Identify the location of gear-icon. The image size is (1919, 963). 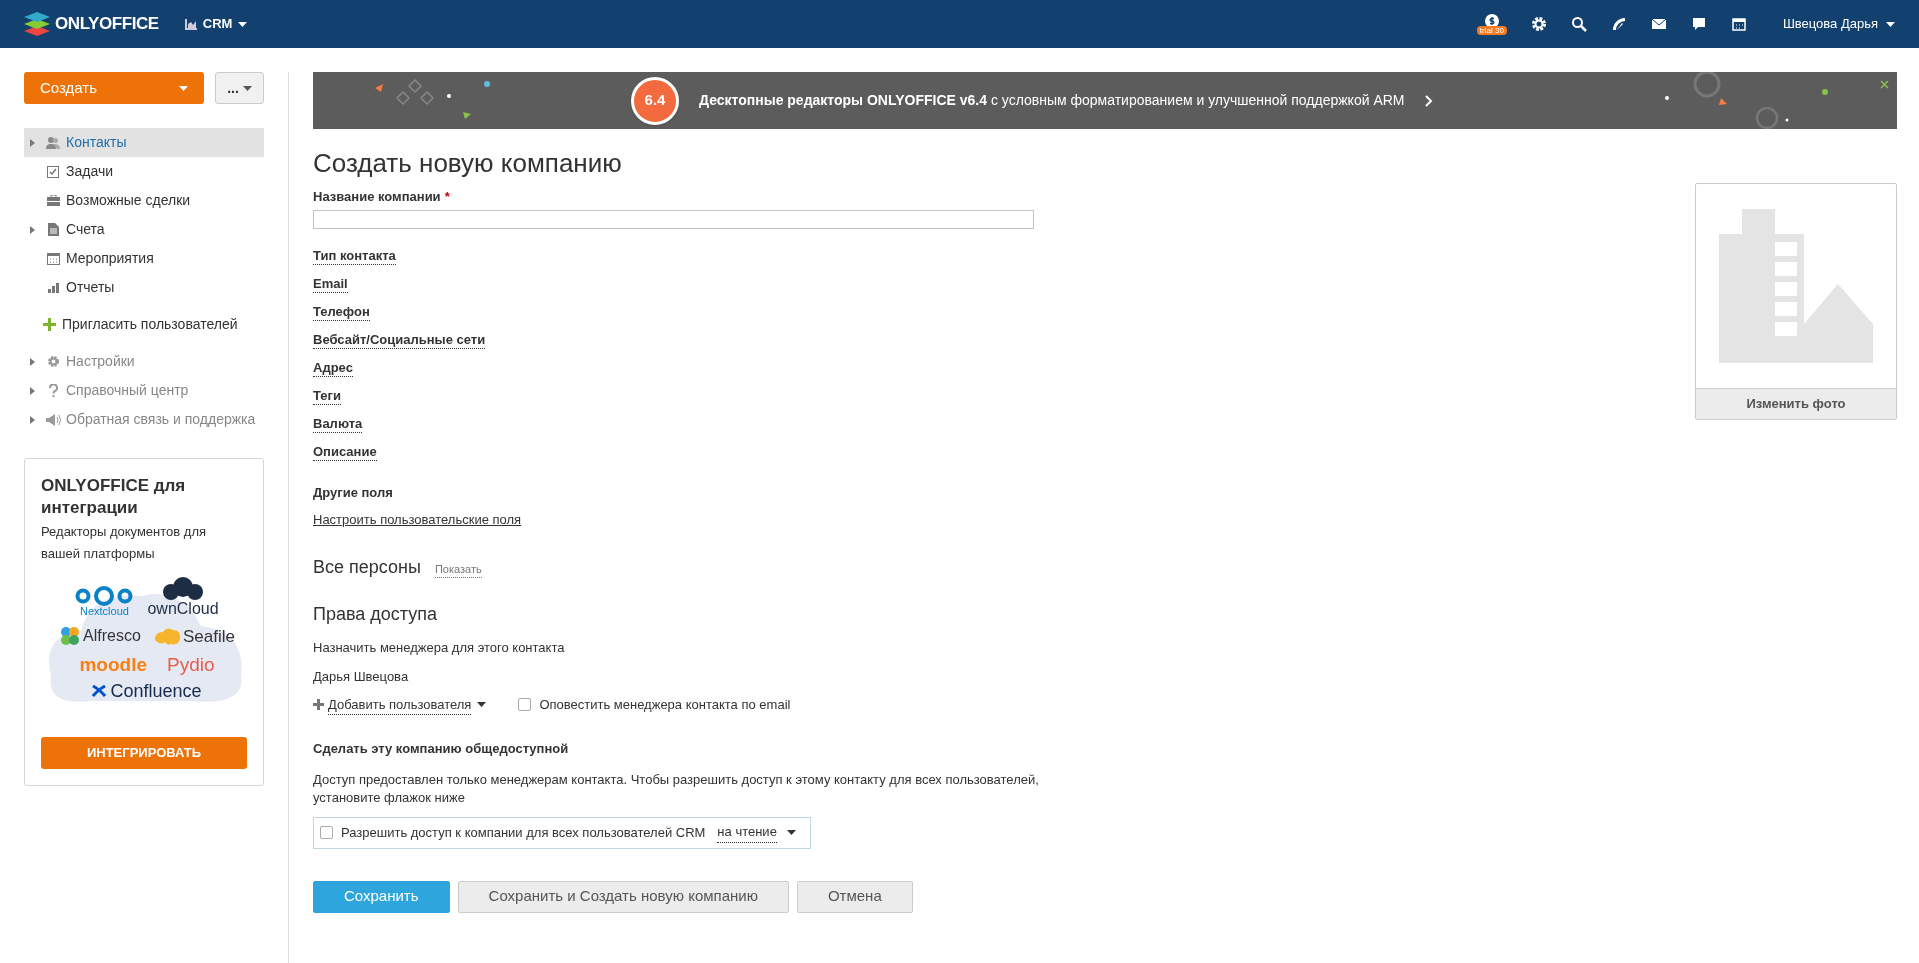
(53, 361).